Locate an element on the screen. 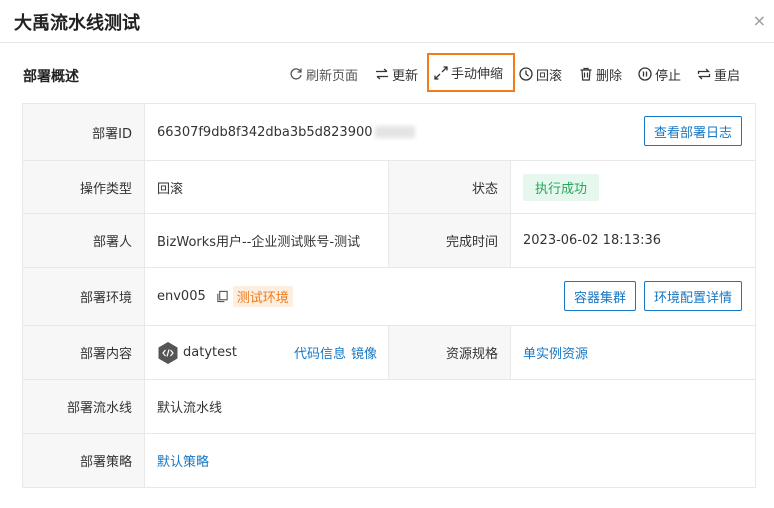 Image resolution: width=774 pixels, height=508 pixels. deploy-id-value: 66307f9db8f342dba3b5d823900 查看部署日志 is located at coordinates (450, 132).